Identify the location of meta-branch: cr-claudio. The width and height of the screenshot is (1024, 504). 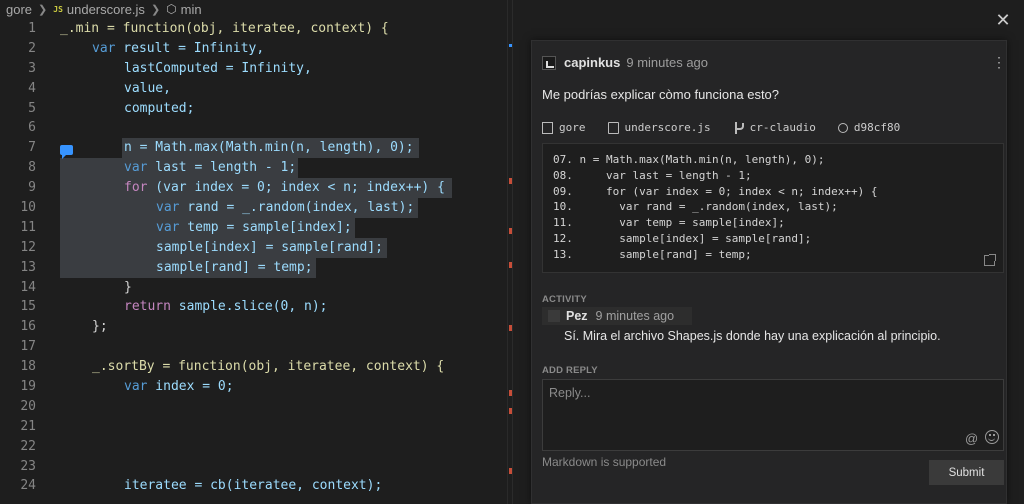
(774, 127).